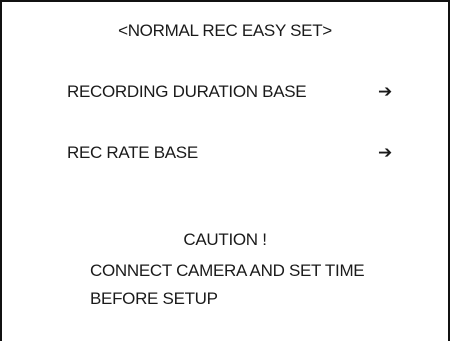  What do you see at coordinates (187, 91) in the screenshot?
I see `menu-item-label: RECORDING DURATION BASE` at bounding box center [187, 91].